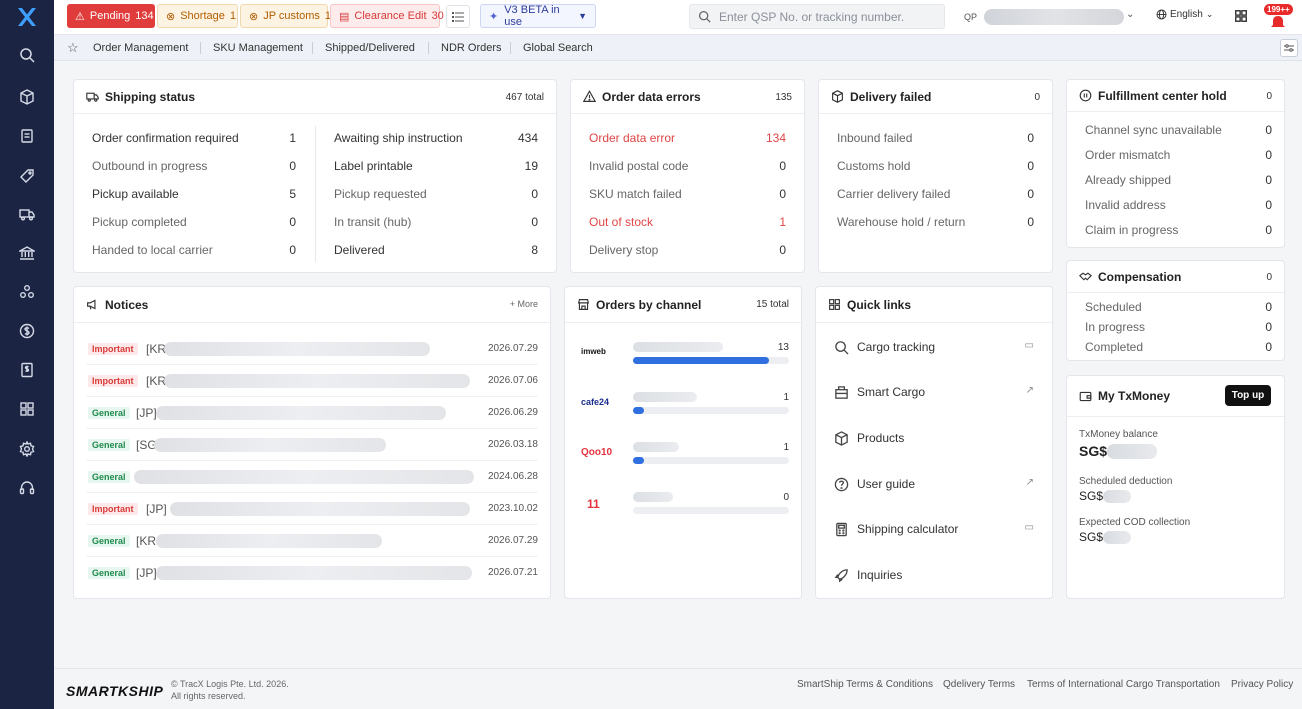  I want to click on quick-link-inquiries: Inquiries, so click(934, 575).